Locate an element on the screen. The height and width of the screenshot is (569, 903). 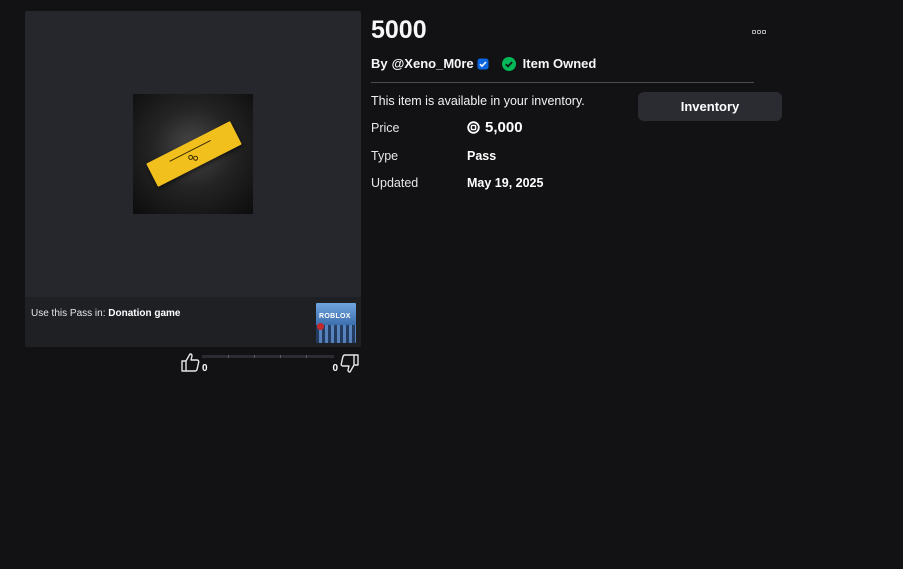
vote-row: 0 0 is located at coordinates (270, 364).